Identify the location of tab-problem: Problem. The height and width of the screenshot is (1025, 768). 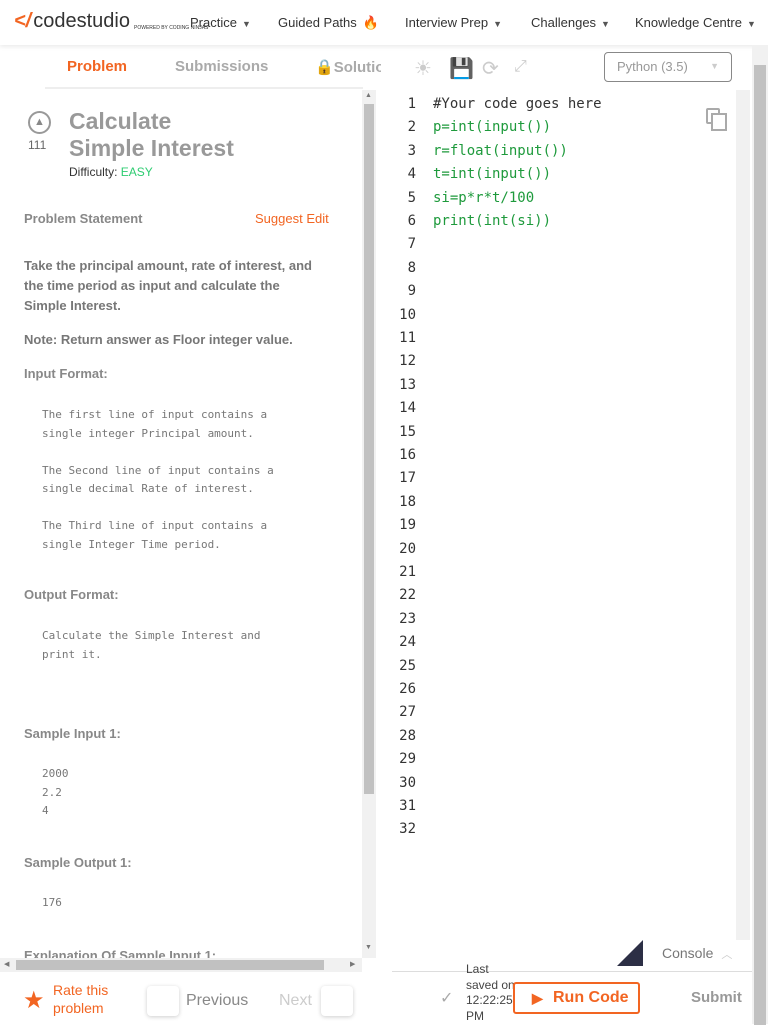
(97, 66).